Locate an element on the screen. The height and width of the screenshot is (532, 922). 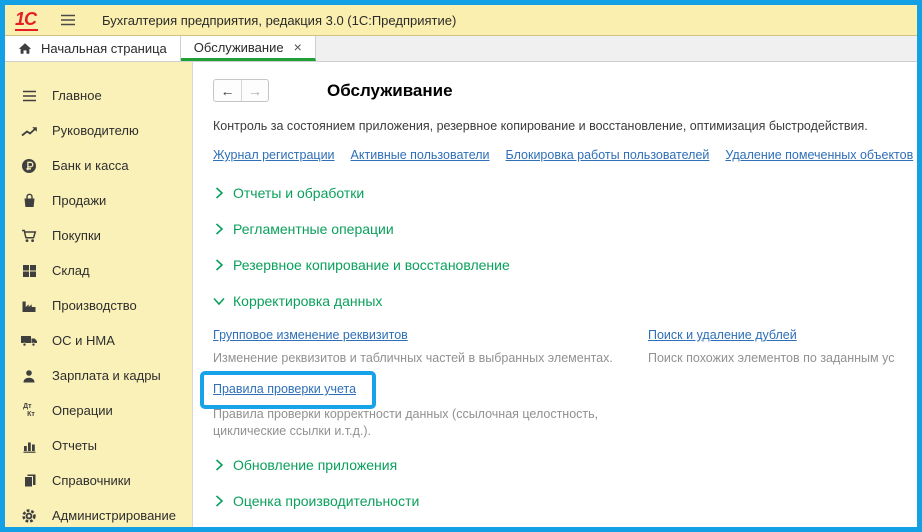
sidebar-item-sklad: Склад is located at coordinates (98, 270).